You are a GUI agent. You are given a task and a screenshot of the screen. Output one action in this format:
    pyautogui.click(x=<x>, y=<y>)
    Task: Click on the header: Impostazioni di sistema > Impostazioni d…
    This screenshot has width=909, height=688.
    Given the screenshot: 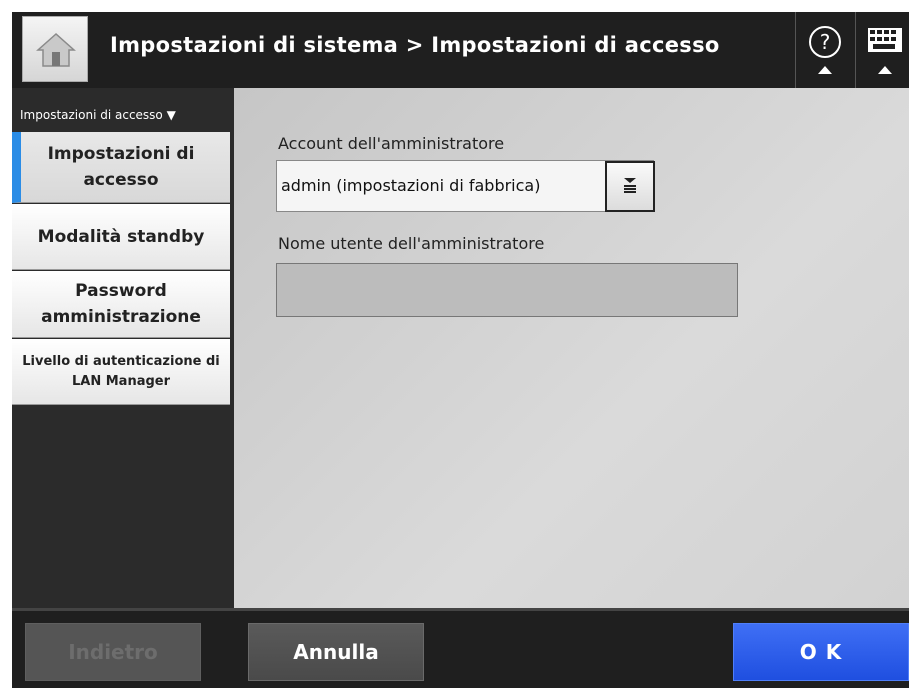 What is the action you would take?
    pyautogui.click(x=454, y=44)
    